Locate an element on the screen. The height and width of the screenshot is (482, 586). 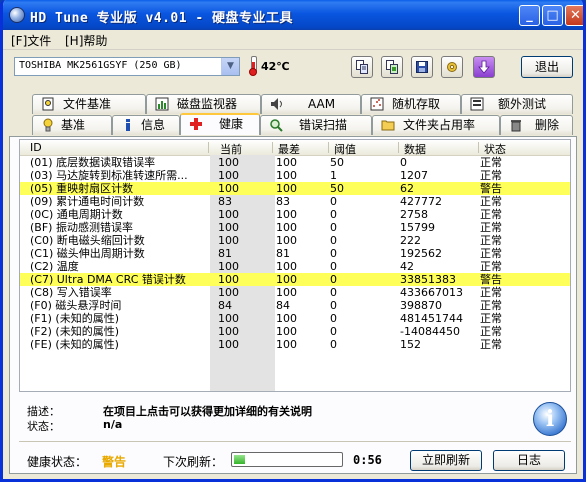
attribute-id: (C1) 磁头伸出周期计数 is located at coordinates (87, 253).